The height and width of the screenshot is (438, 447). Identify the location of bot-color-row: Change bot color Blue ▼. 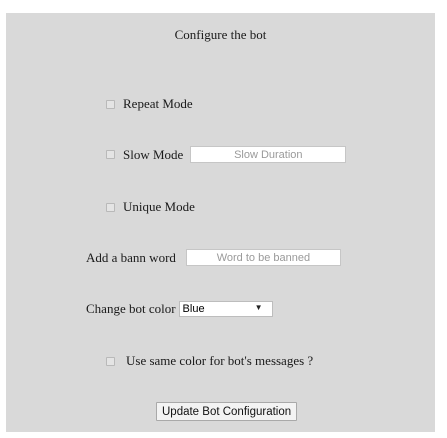
(179, 309).